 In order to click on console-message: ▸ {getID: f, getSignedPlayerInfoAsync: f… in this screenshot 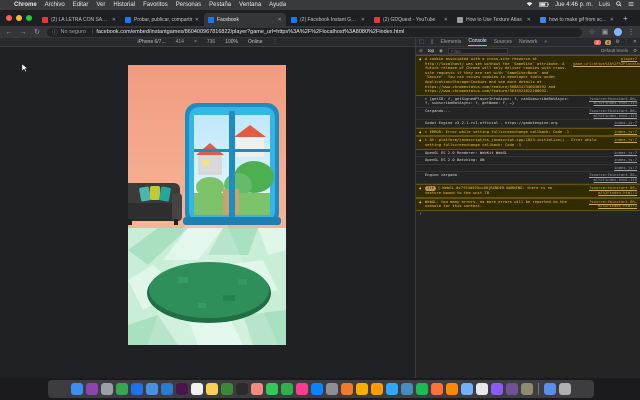, I will do `click(528, 102)`.